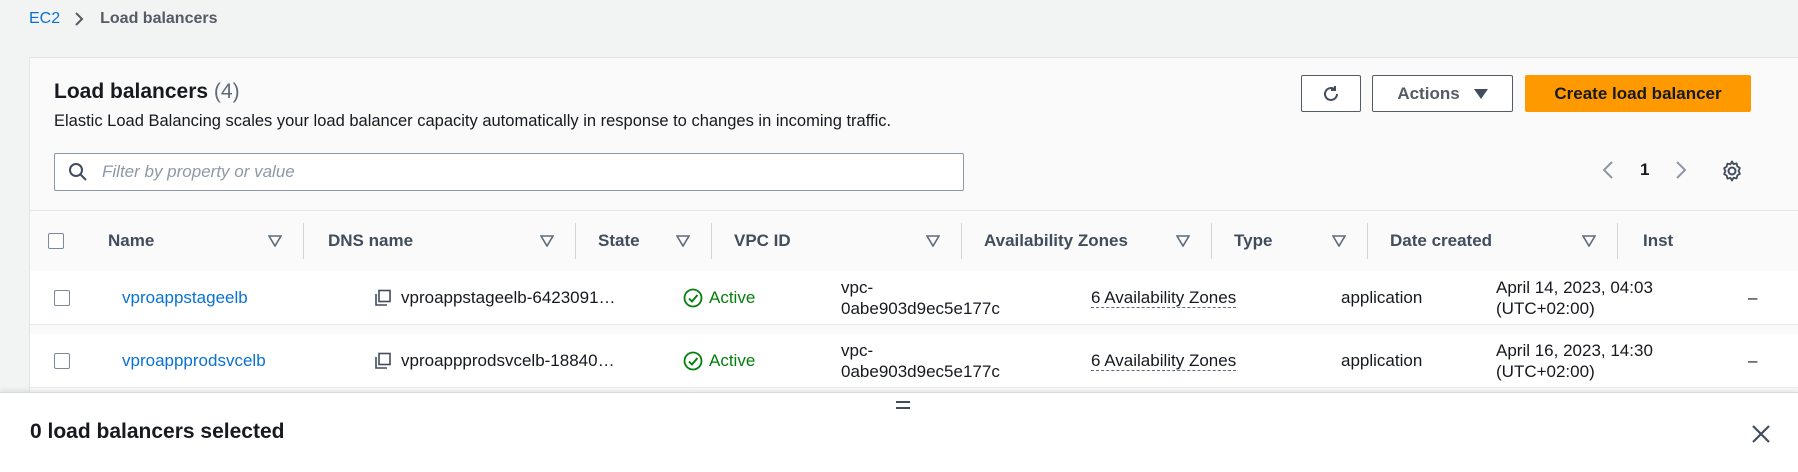 Image resolution: width=1798 pixels, height=472 pixels. What do you see at coordinates (837, 241) in the screenshot?
I see `column-header-vpc: VPC ID` at bounding box center [837, 241].